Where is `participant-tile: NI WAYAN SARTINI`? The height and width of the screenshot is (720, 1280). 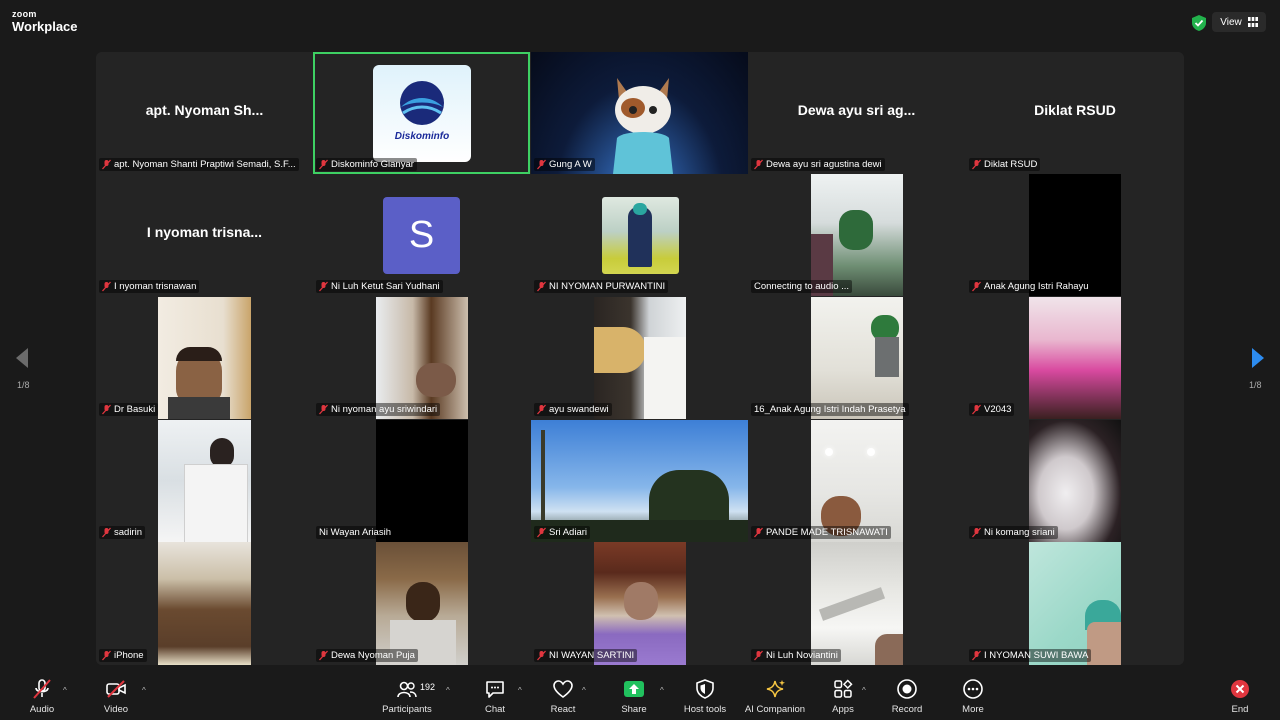 participant-tile: NI WAYAN SARTINI is located at coordinates (639, 603).